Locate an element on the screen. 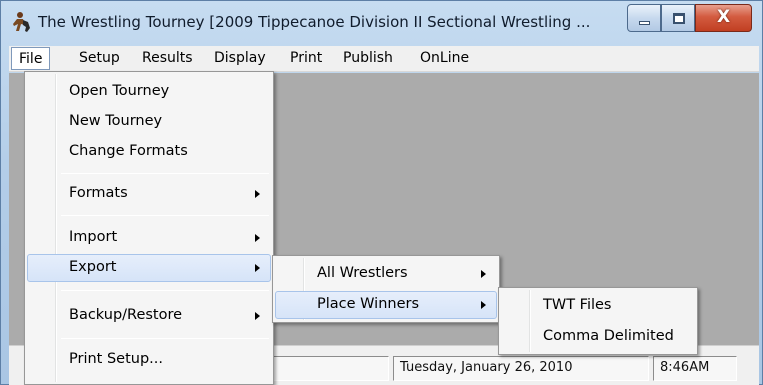 The height and width of the screenshot is (385, 763). place-winners-submenu: TWT Files Comma Delimited is located at coordinates (598, 321).